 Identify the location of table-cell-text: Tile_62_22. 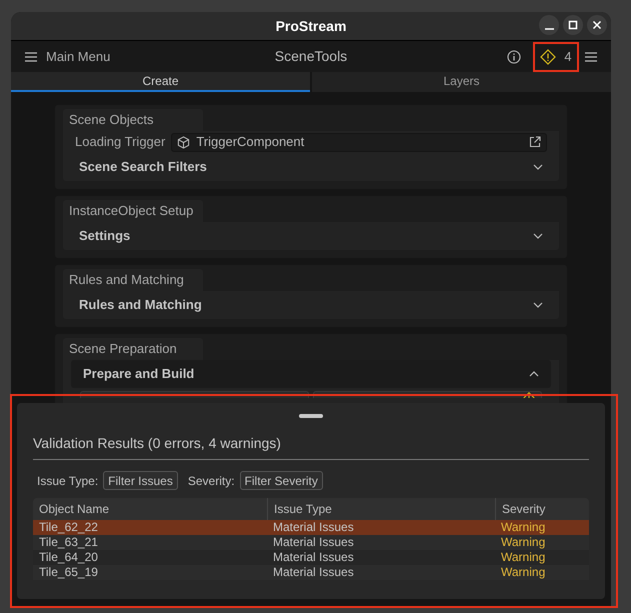
(68, 527).